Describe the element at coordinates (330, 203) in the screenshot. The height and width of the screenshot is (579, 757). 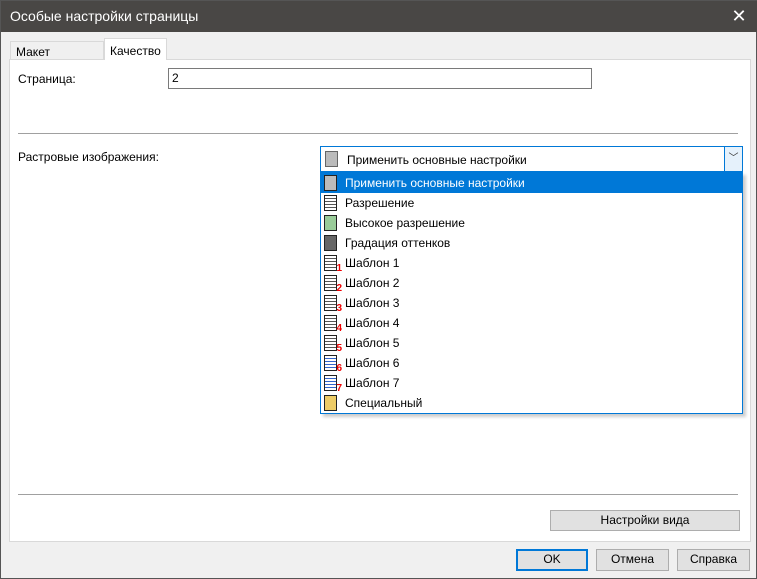
I see `resolution-icon` at that location.